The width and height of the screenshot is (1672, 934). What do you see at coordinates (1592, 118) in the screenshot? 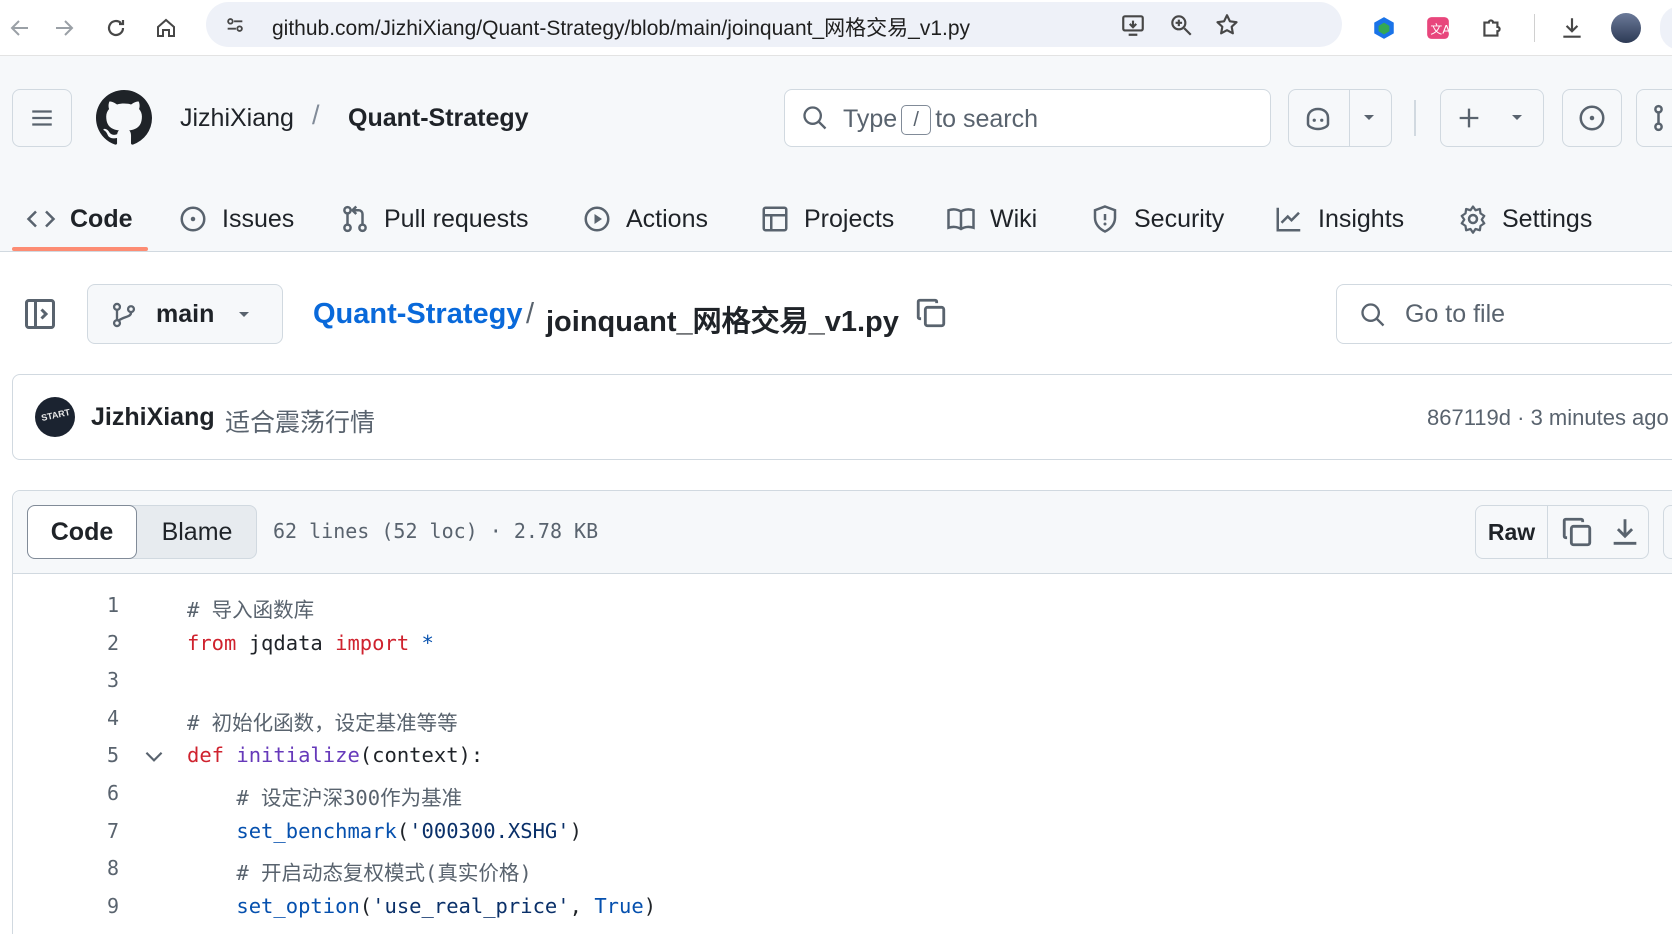
I see `issues-button` at bounding box center [1592, 118].